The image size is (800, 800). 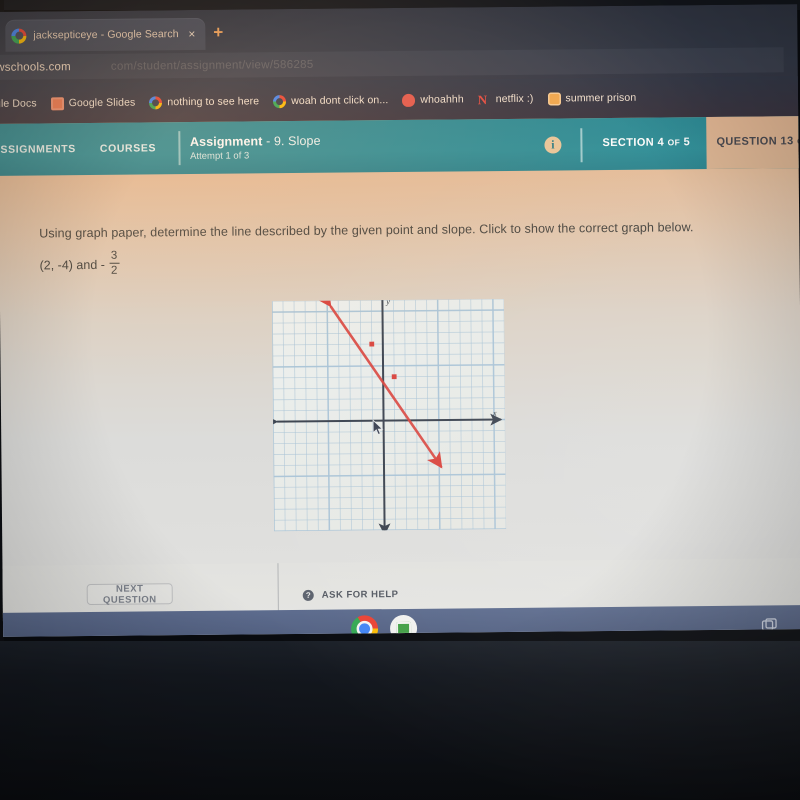 I want to click on assignment-info: Assignment - 9. Slope Attempt 1 of 3, so click(x=255, y=147).